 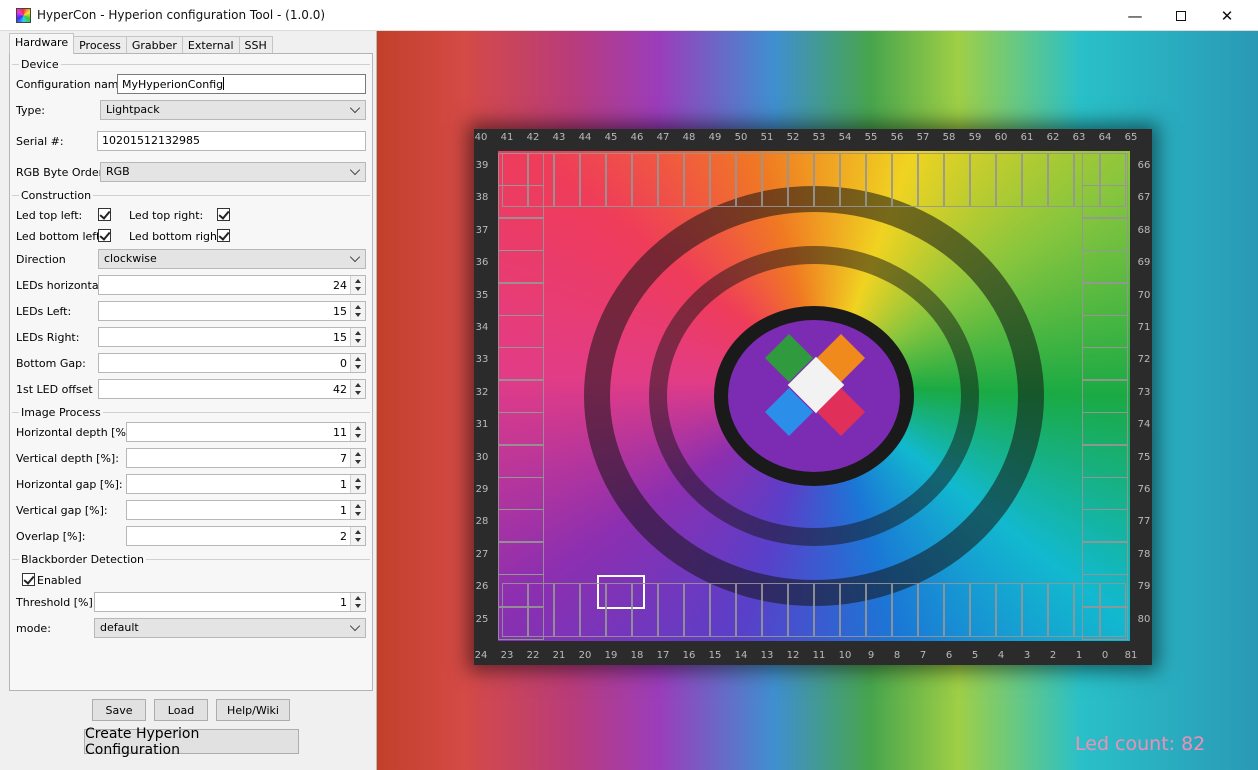 I want to click on rgb-order-select: RGB, so click(x=233, y=172).